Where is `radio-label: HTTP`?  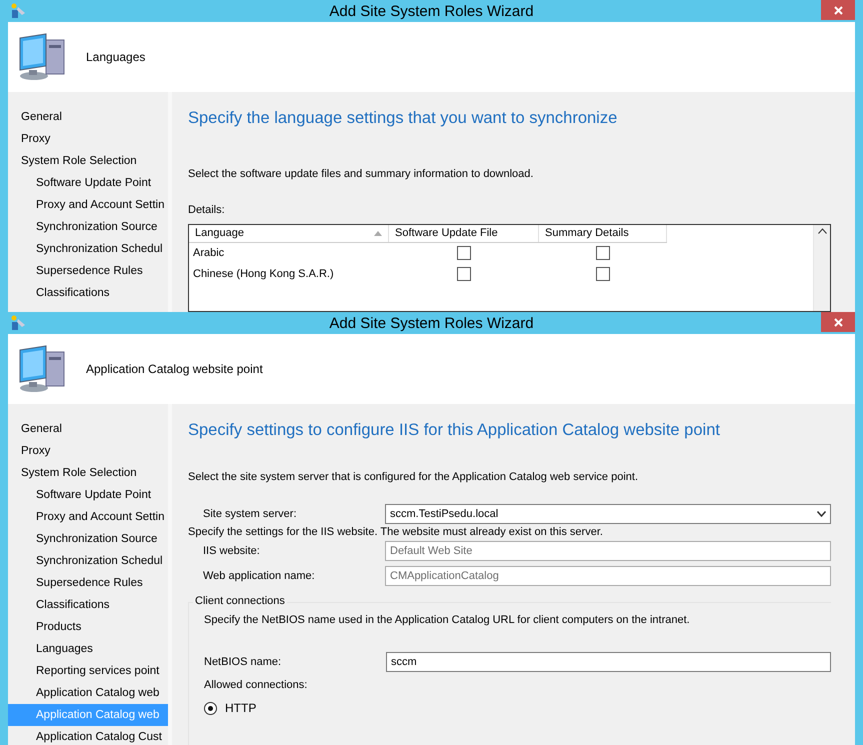
radio-label: HTTP is located at coordinates (240, 708).